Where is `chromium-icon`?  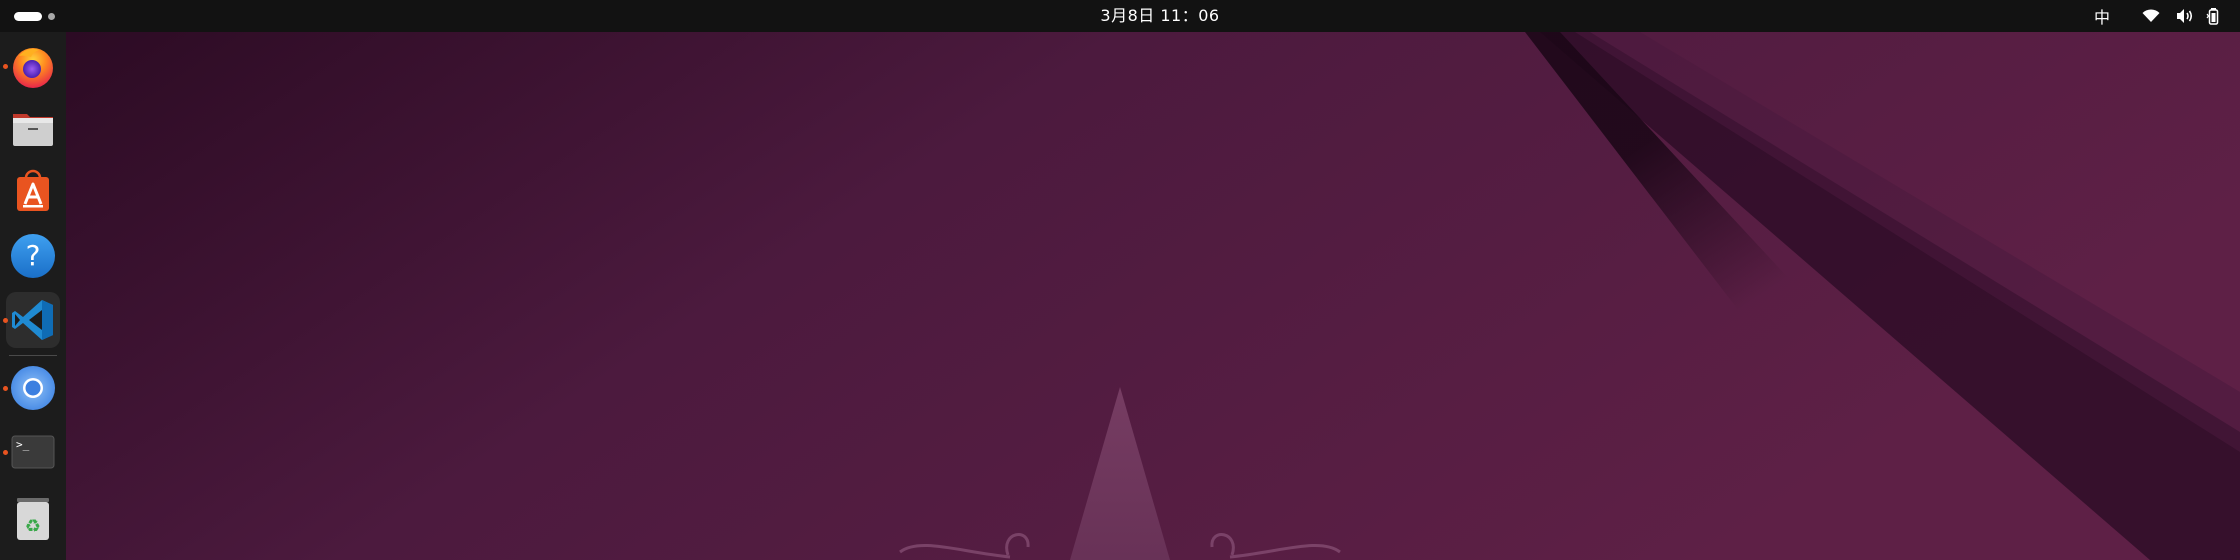
chromium-icon is located at coordinates (33, 388).